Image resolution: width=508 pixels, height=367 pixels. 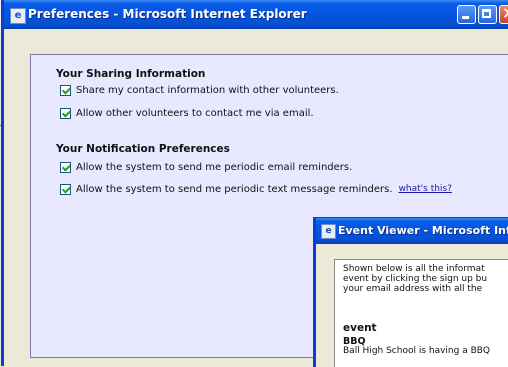 What do you see at coordinates (414, 269) in the screenshot?
I see `intro-line: Shown below is all the informat` at bounding box center [414, 269].